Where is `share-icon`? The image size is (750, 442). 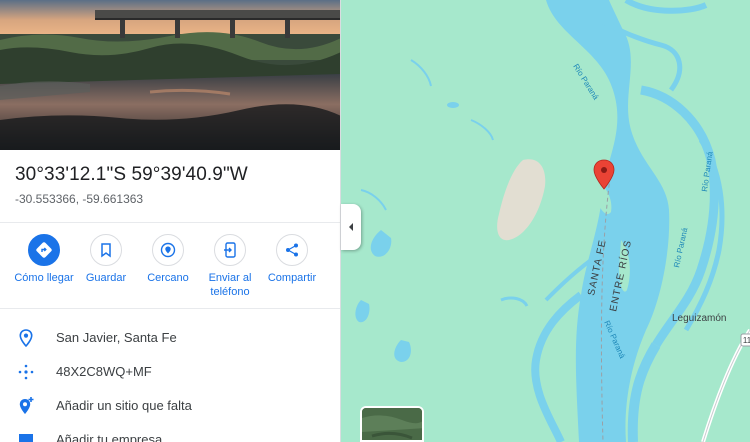
share-icon is located at coordinates (292, 250).